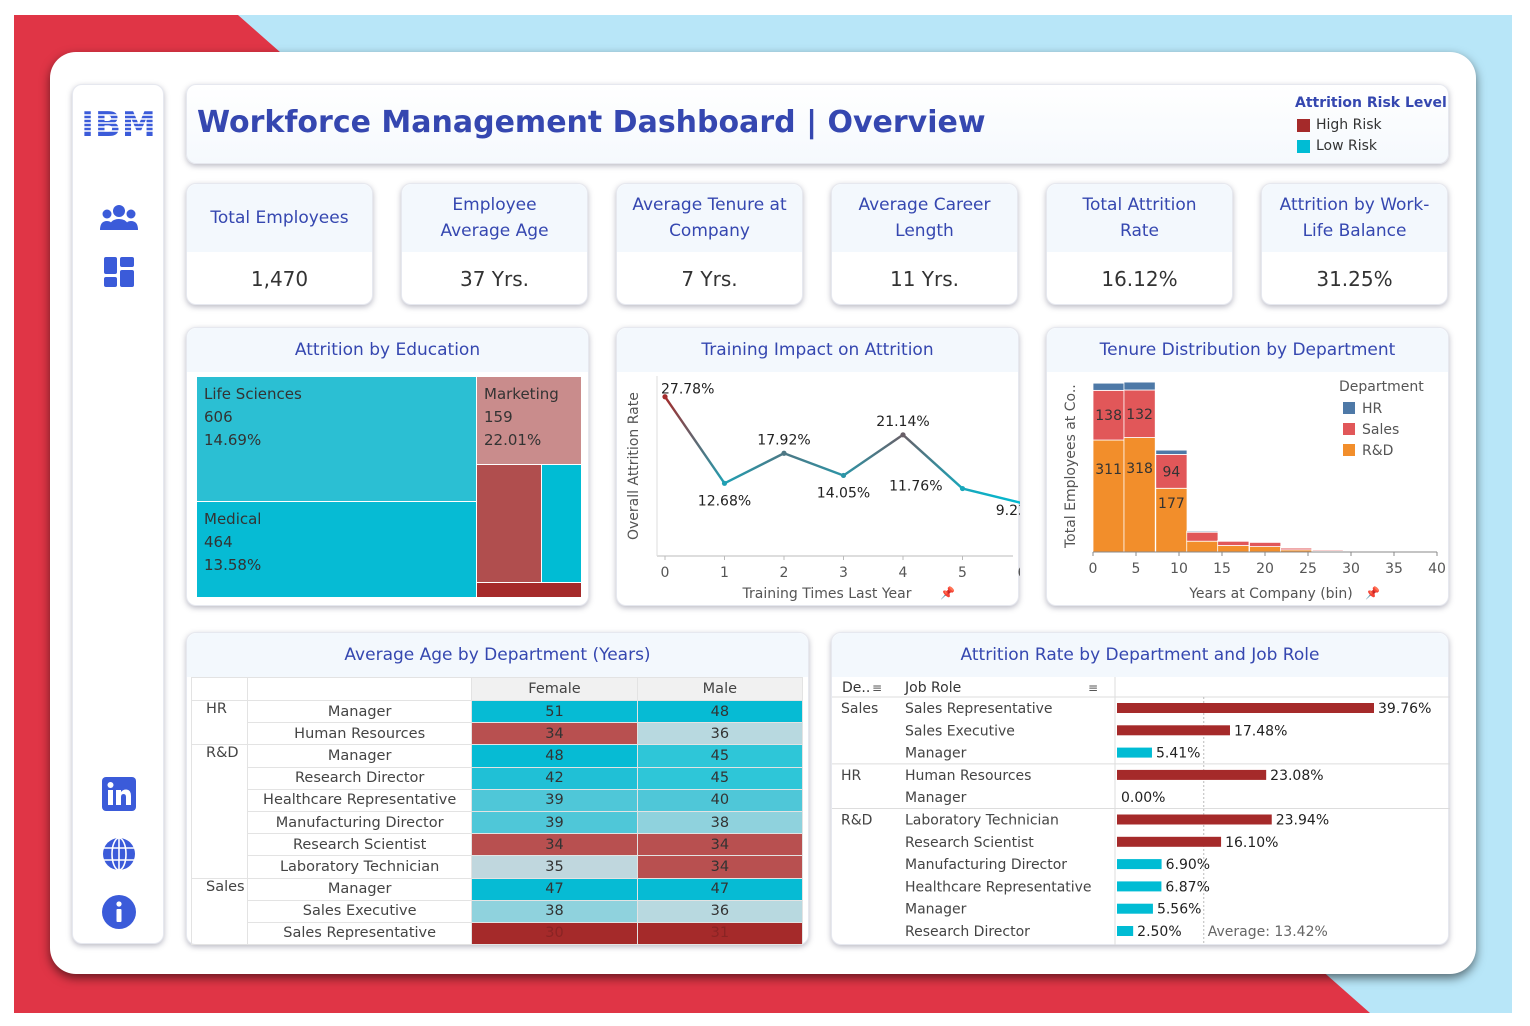 Image resolution: width=1530 pixels, height=1026 pixels. What do you see at coordinates (1265, 542) in the screenshot?
I see `bar-hr` at bounding box center [1265, 542].